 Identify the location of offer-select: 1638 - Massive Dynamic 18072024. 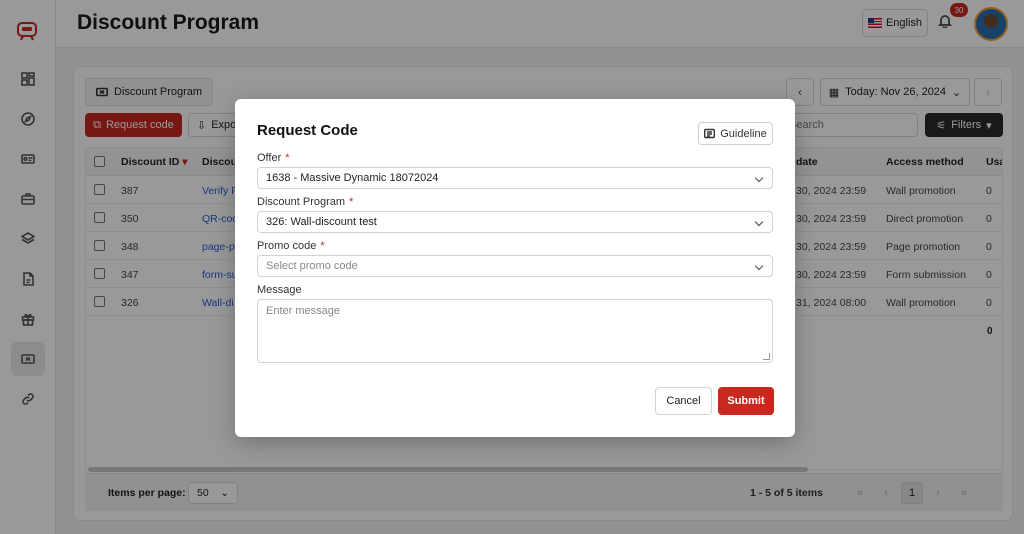
(515, 178).